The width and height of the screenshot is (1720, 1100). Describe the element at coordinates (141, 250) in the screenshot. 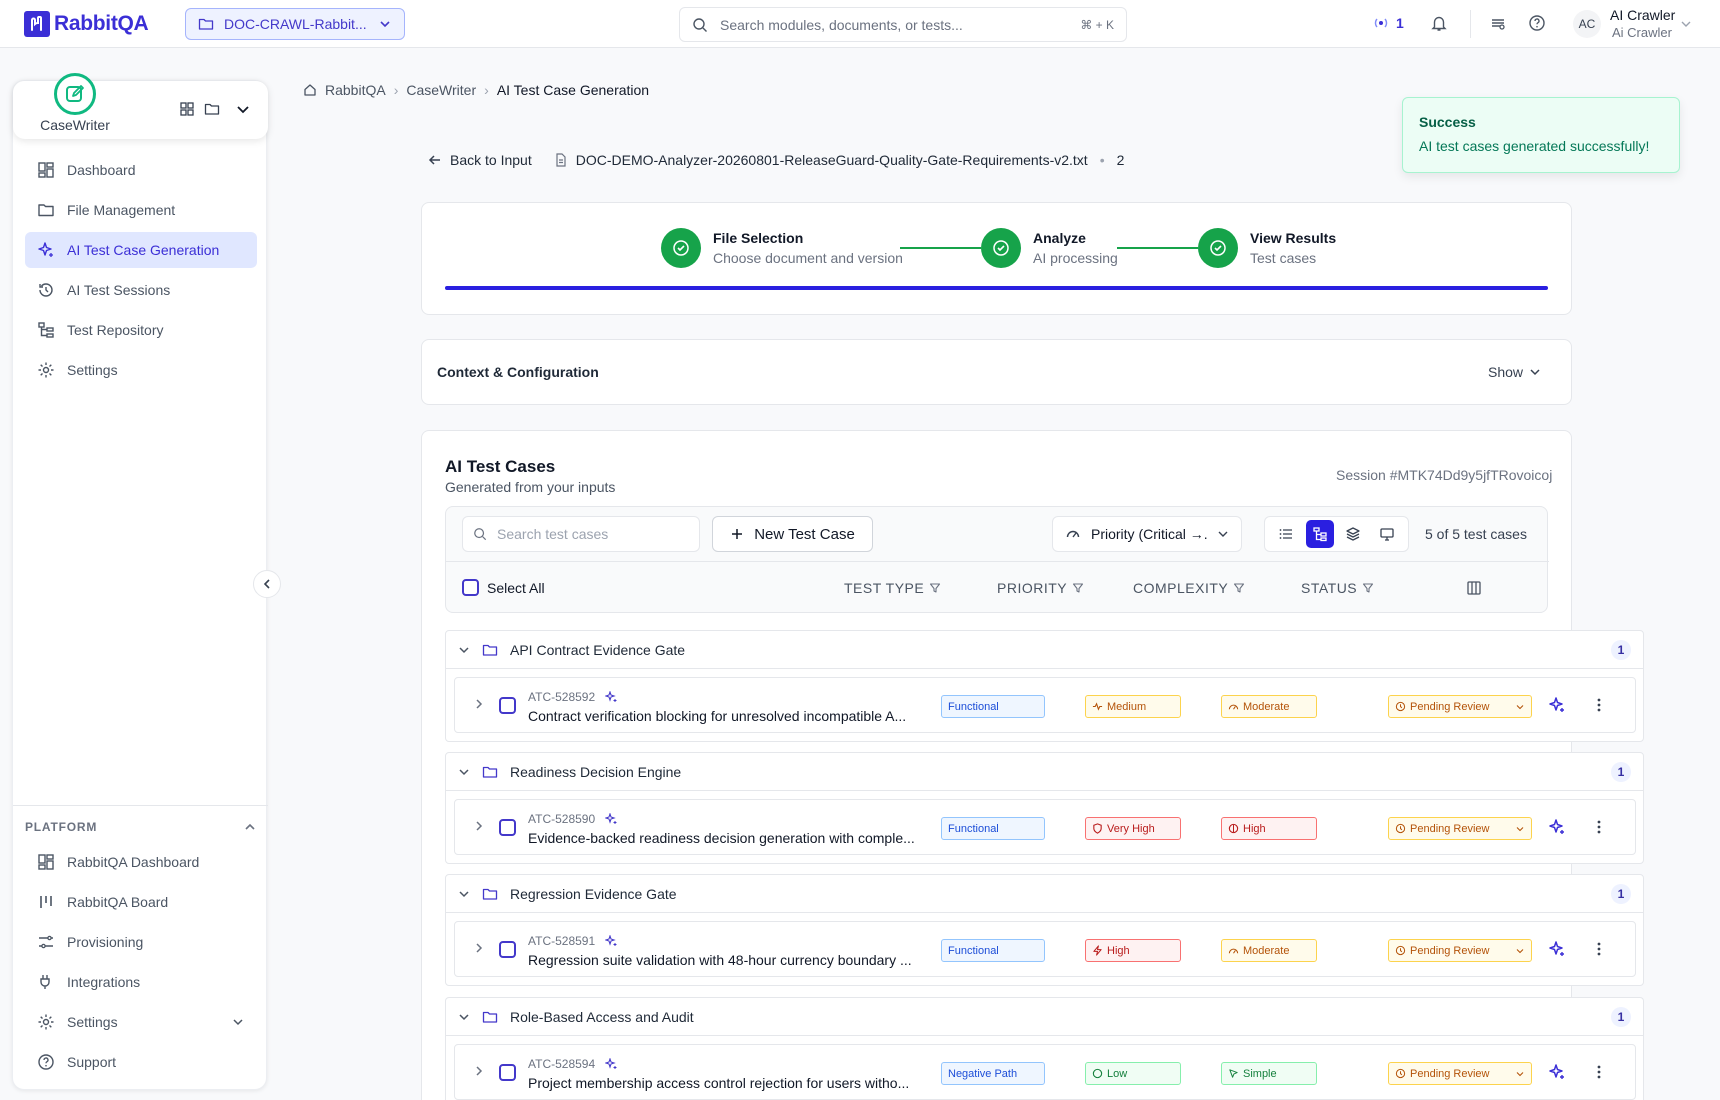

I see `sidebar-item-ai-test-case-generation: AI Test Case Generation` at that location.